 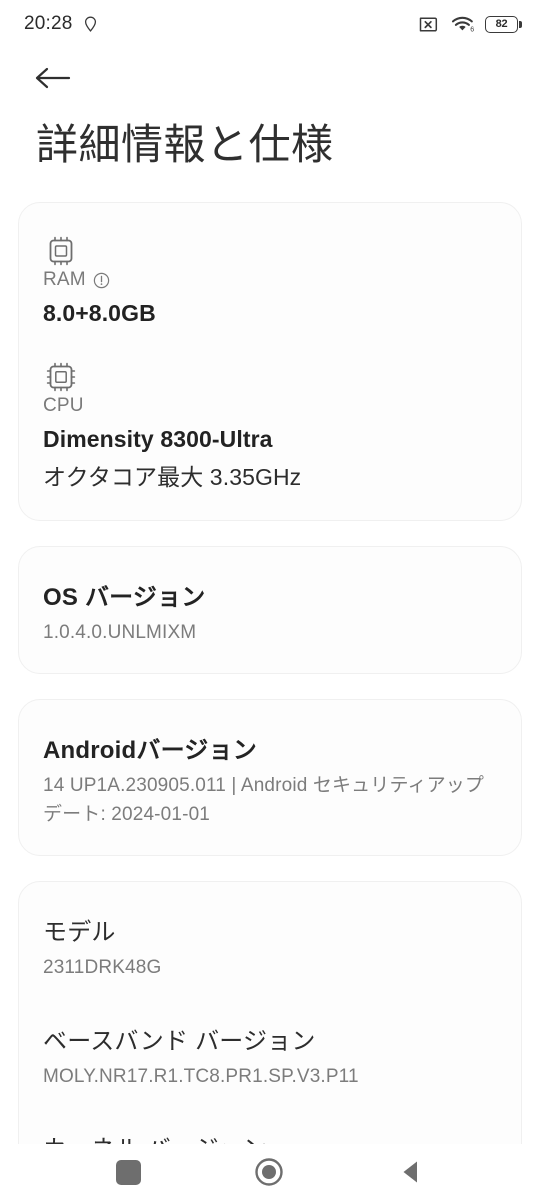 I want to click on status-time: 20:28, so click(x=48, y=23).